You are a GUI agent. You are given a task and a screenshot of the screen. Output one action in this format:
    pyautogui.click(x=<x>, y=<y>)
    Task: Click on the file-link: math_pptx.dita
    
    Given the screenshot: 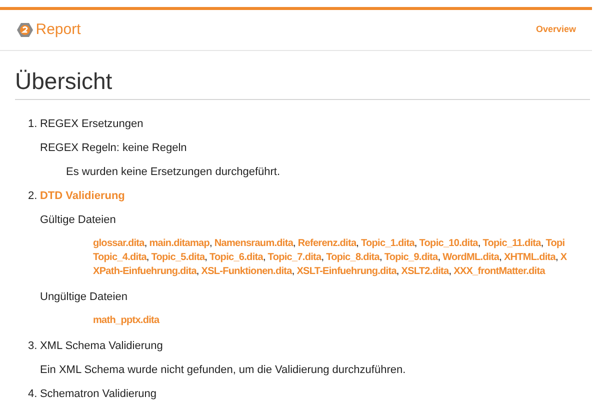 What is the action you would take?
    pyautogui.click(x=126, y=320)
    